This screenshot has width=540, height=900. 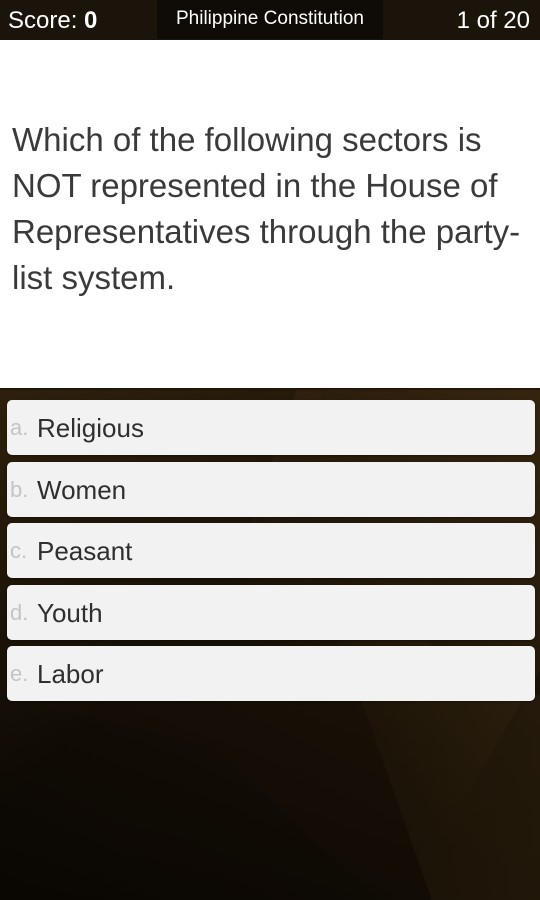 I want to click on answer-option-c: c. Peasant, so click(x=271, y=550).